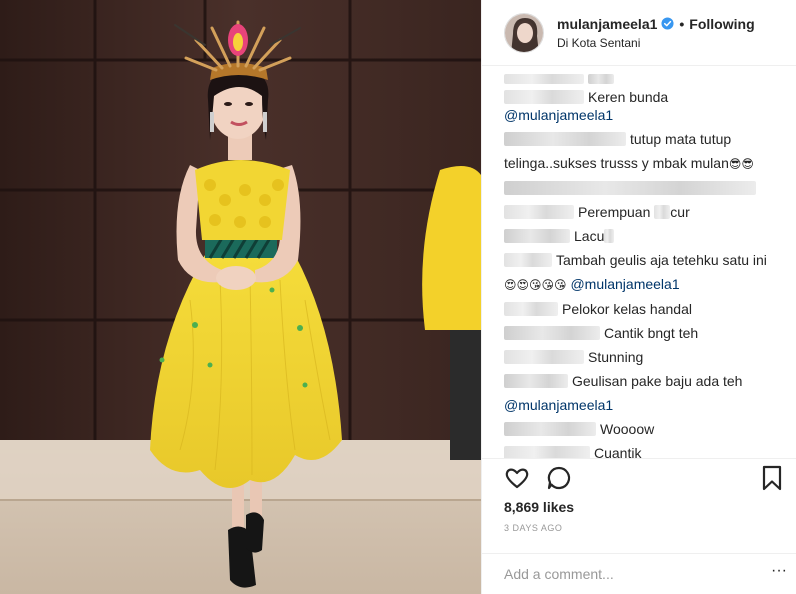 The image size is (796, 594). What do you see at coordinates (639, 106) in the screenshot?
I see `comment-row: Keren bunda @mulanjameela1` at bounding box center [639, 106].